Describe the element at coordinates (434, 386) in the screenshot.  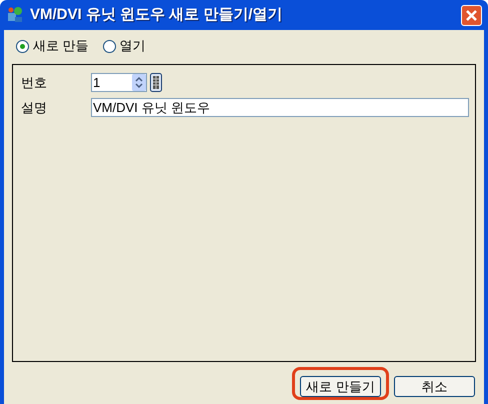
I see `dialog-button: 취소` at that location.